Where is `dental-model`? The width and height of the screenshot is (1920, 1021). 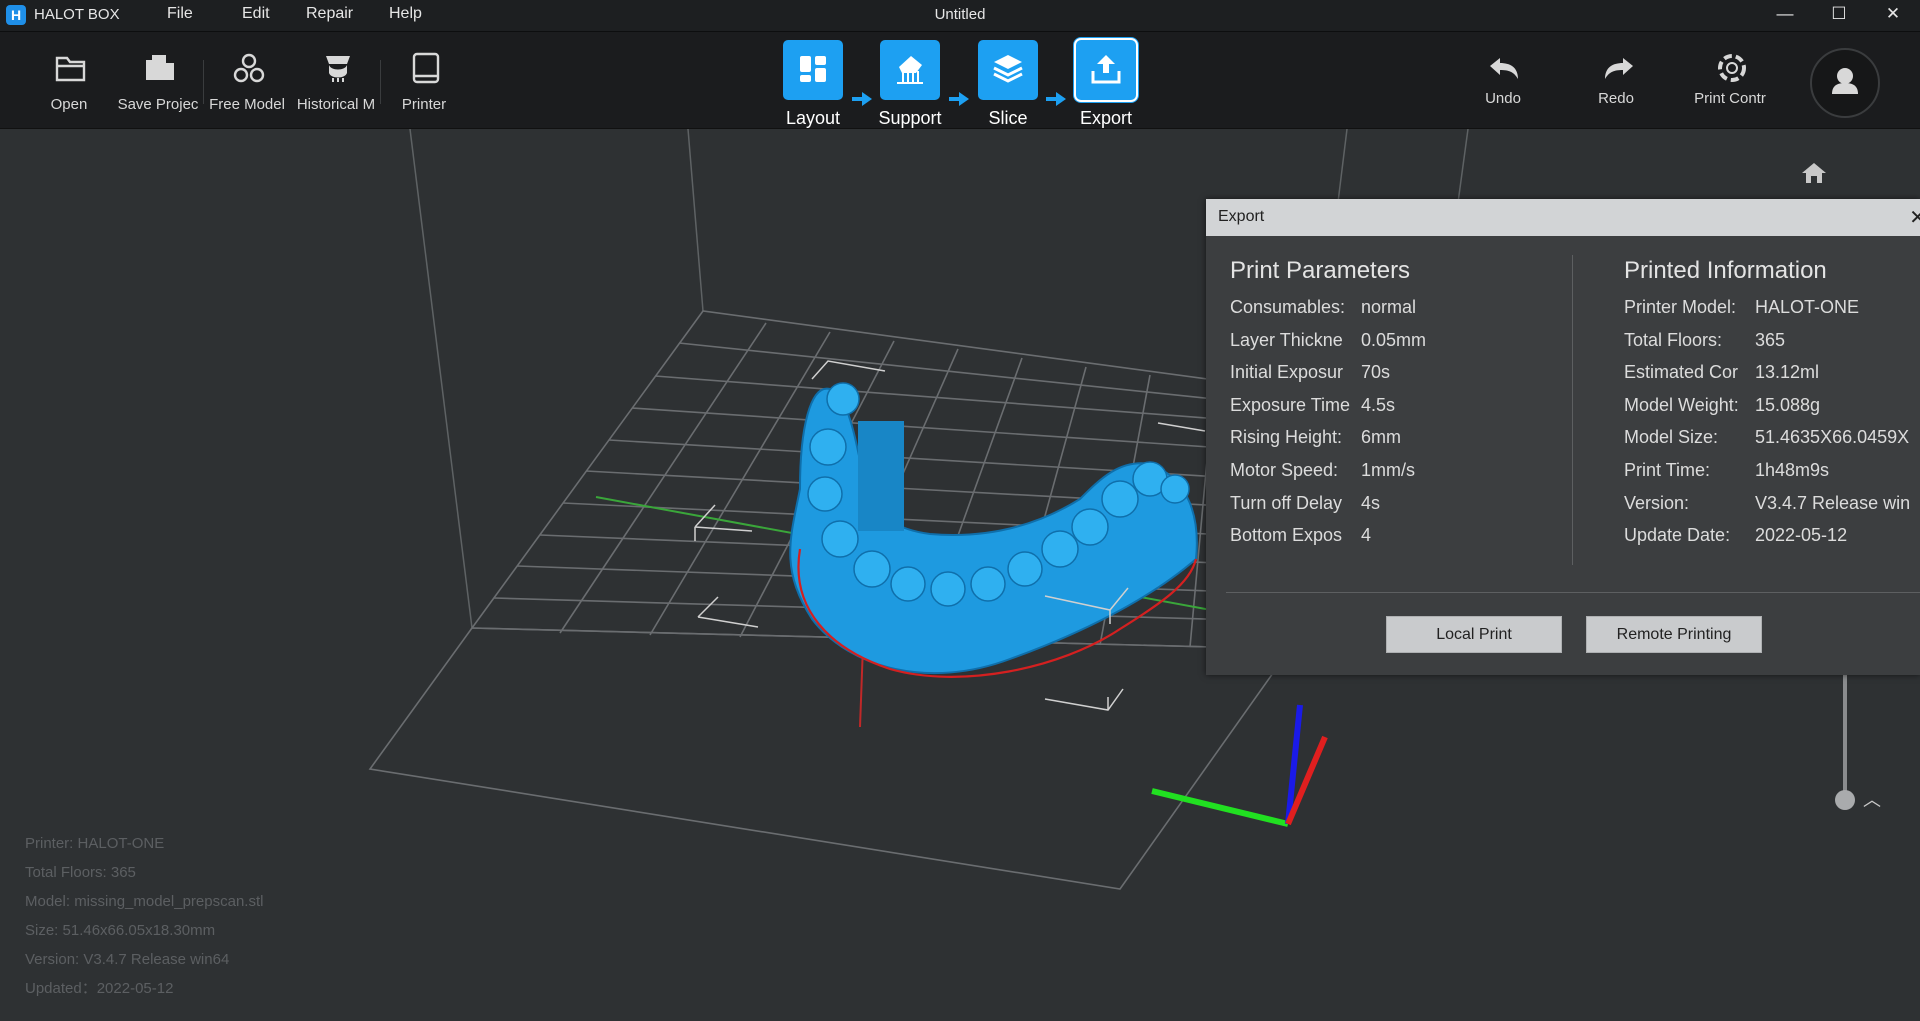
dental-model is located at coordinates (993, 530).